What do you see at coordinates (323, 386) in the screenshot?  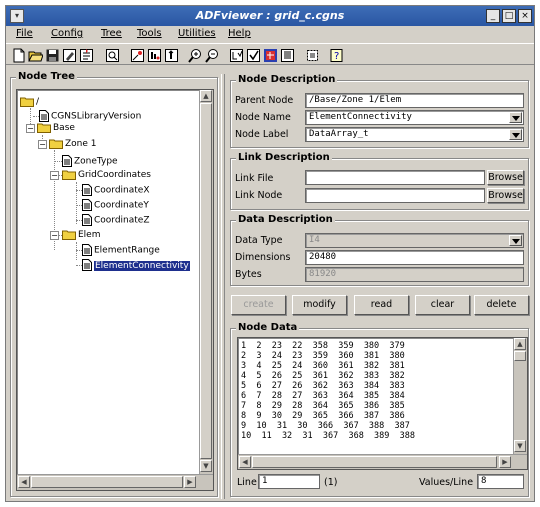 I see `data-line: 5 6 27 26 362 363 384 383` at bounding box center [323, 386].